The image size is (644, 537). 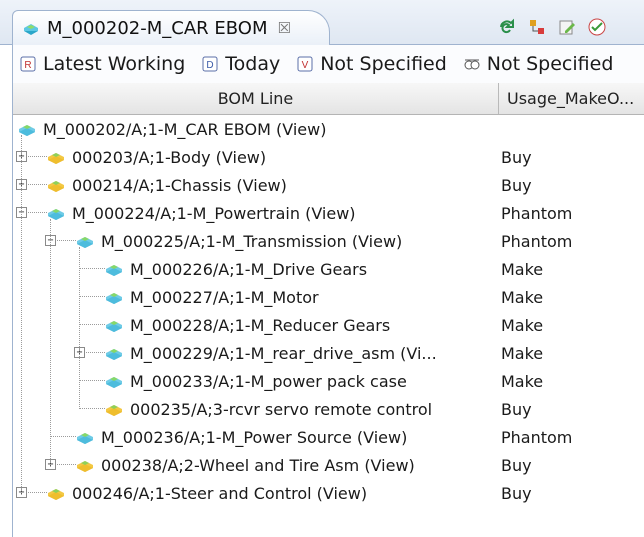 I want to click on bom-line-label: 000238/A;2-Wheel and Tire Asm (View), so click(x=258, y=465).